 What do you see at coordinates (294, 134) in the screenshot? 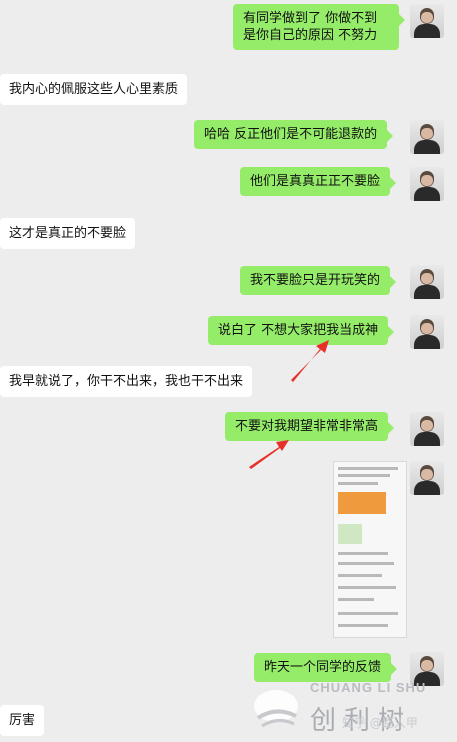
I see `message-bubble-sent: 哈哈 反正他们是不可能退款的` at bounding box center [294, 134].